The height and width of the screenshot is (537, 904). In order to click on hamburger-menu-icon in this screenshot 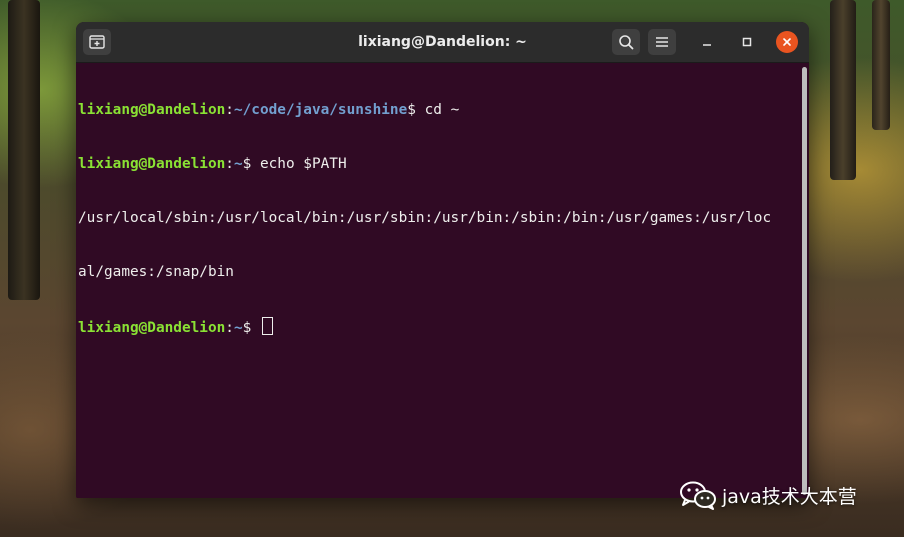, I will do `click(662, 42)`.